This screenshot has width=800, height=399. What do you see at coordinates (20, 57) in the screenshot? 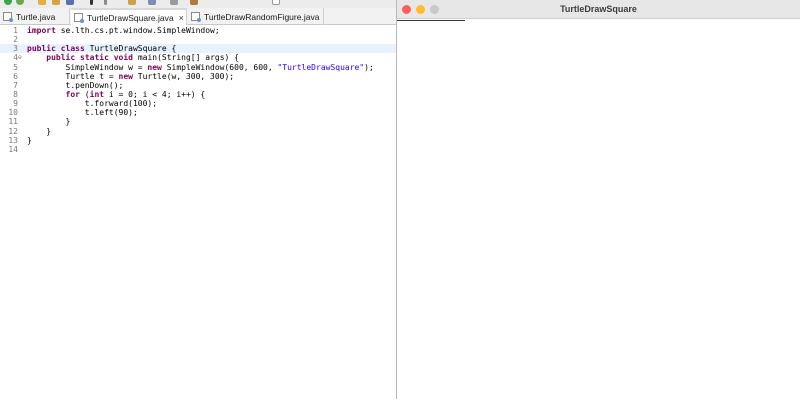
I see `fold-toggle-icon: ⊖` at bounding box center [20, 57].